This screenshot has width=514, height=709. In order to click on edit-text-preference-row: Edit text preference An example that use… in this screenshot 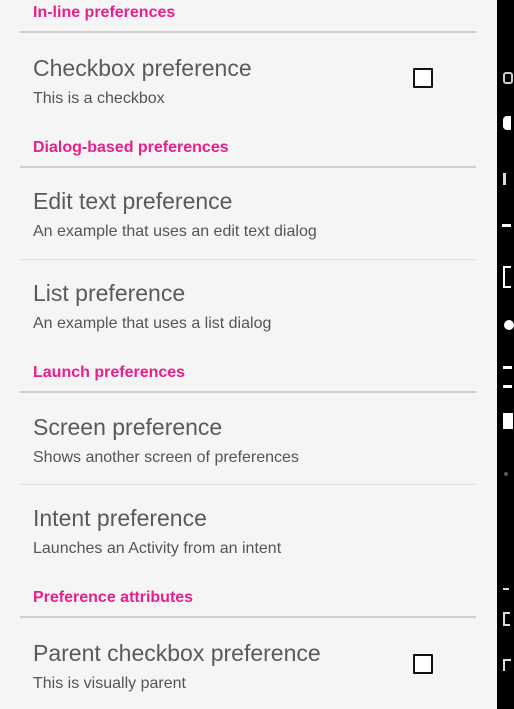, I will do `click(248, 213)`.